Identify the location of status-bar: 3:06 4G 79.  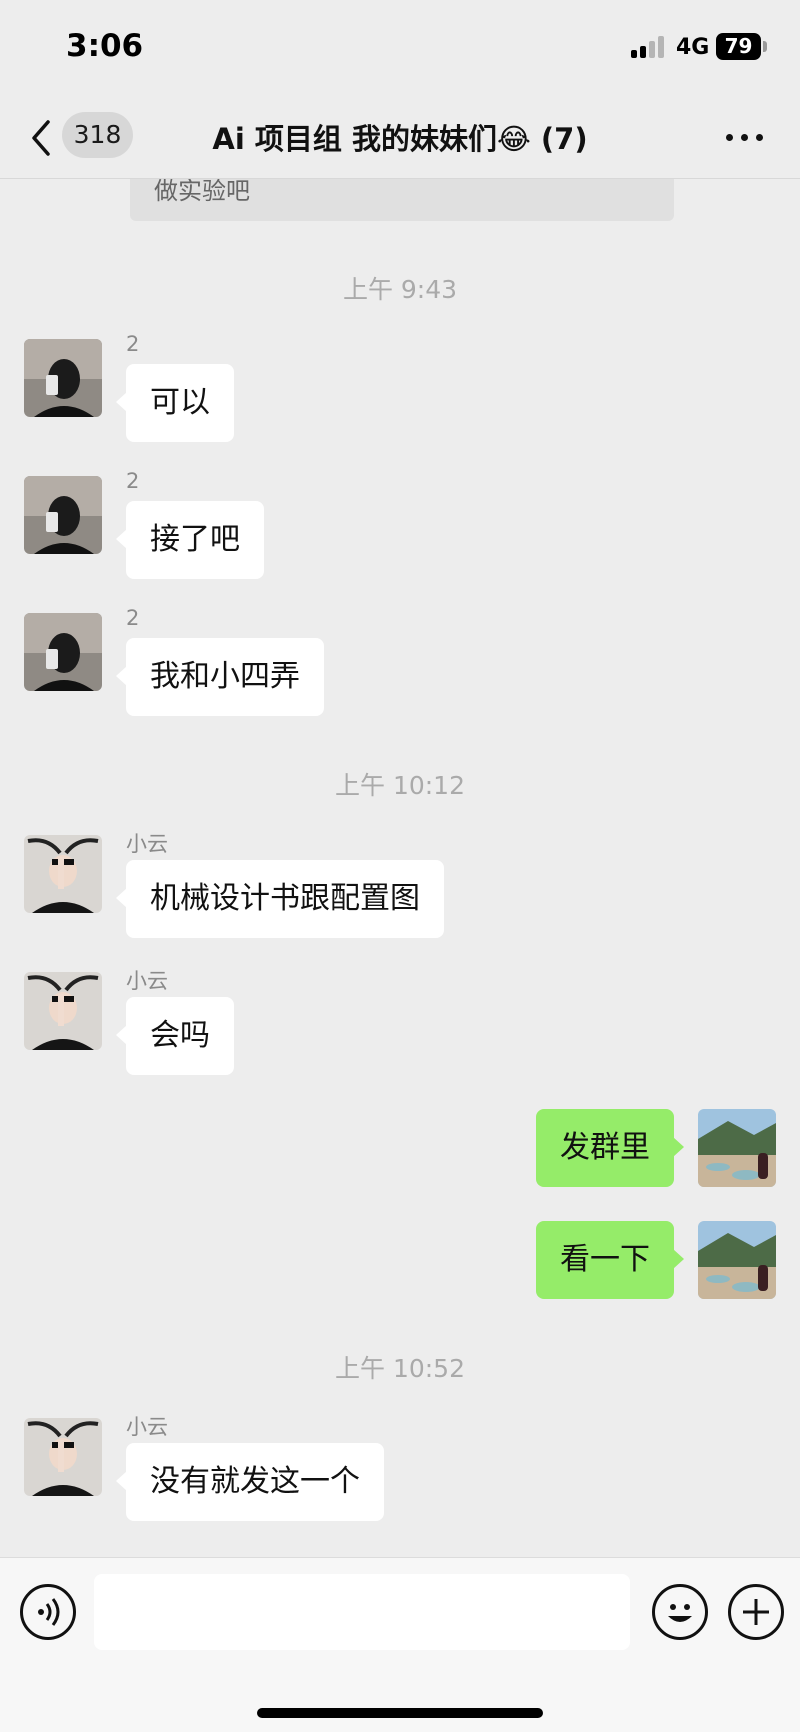
(400, 50).